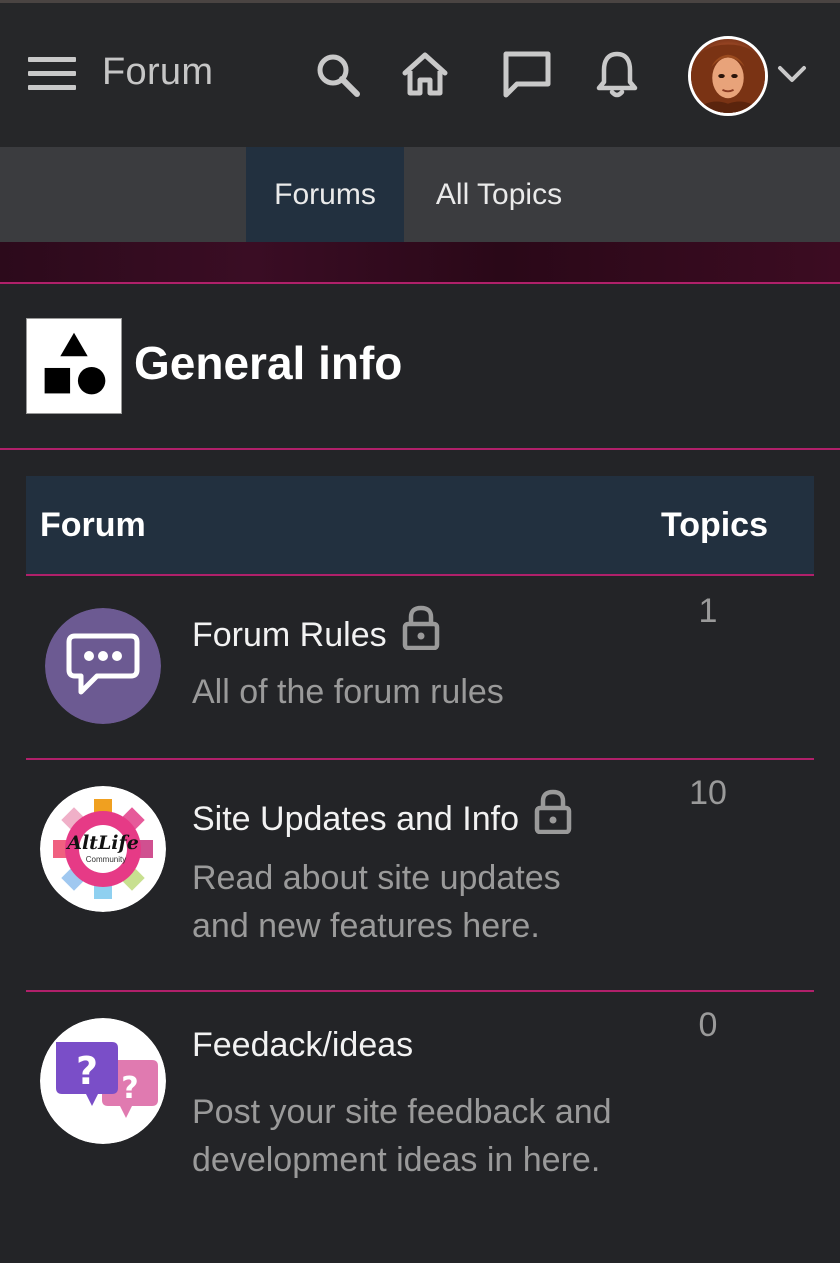  What do you see at coordinates (325, 194) in the screenshot?
I see `tab-forums: Forums` at bounding box center [325, 194].